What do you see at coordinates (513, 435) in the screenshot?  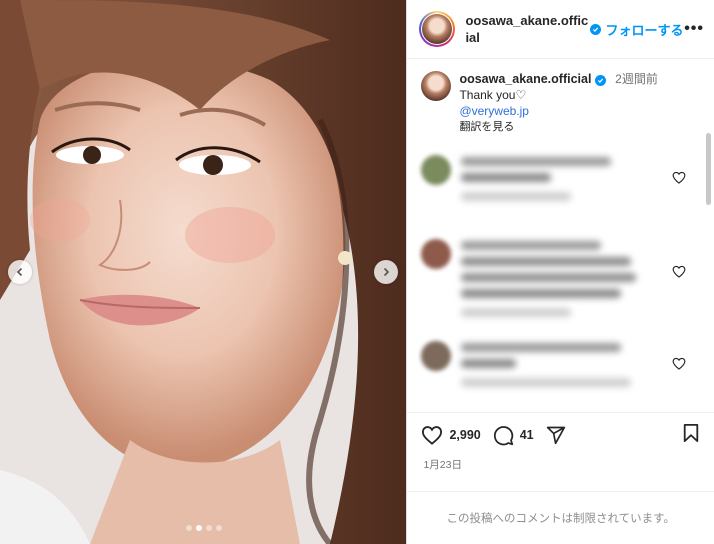 I see `comment-button: 41` at bounding box center [513, 435].